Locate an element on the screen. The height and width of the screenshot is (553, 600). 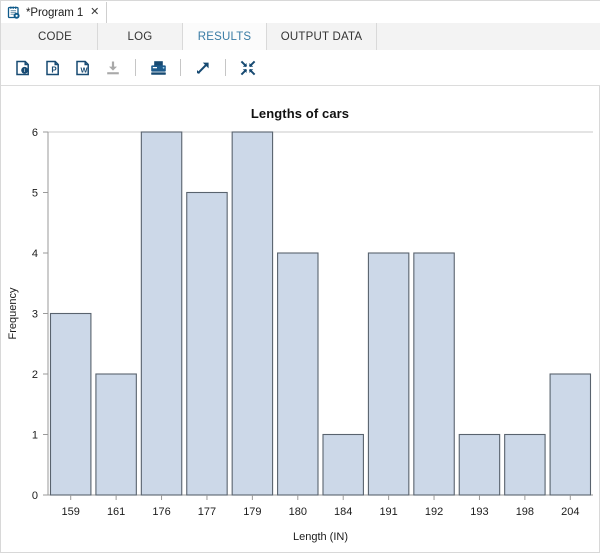
print-icon is located at coordinates (158, 68).